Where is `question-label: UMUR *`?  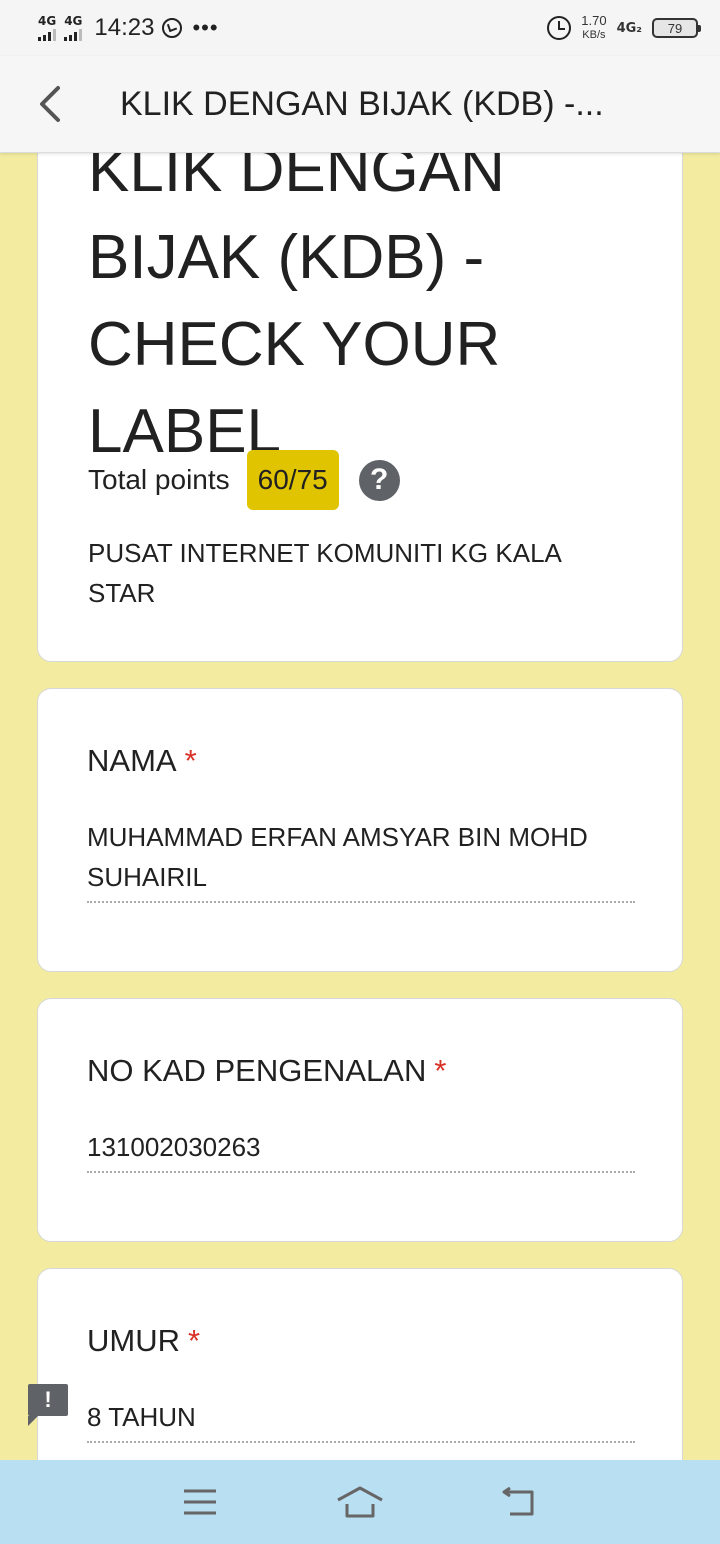
question-label: UMUR * is located at coordinates (143, 1341).